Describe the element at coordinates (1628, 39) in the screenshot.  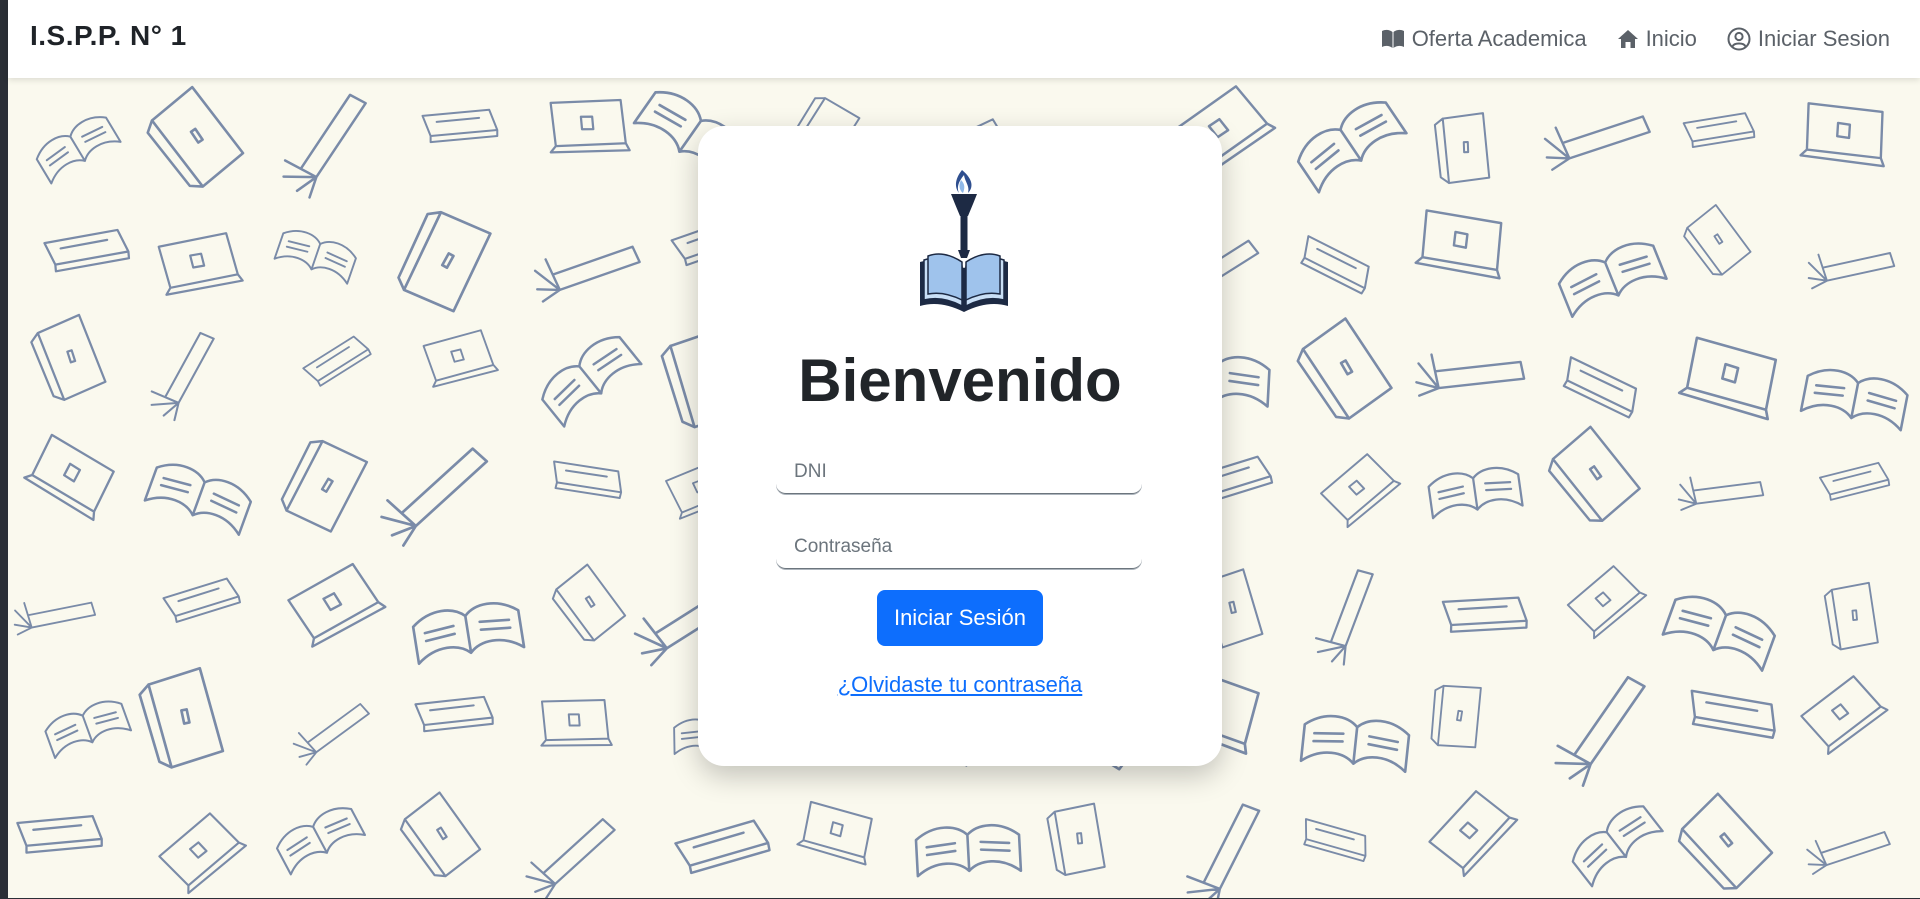
I see `home-icon` at that location.